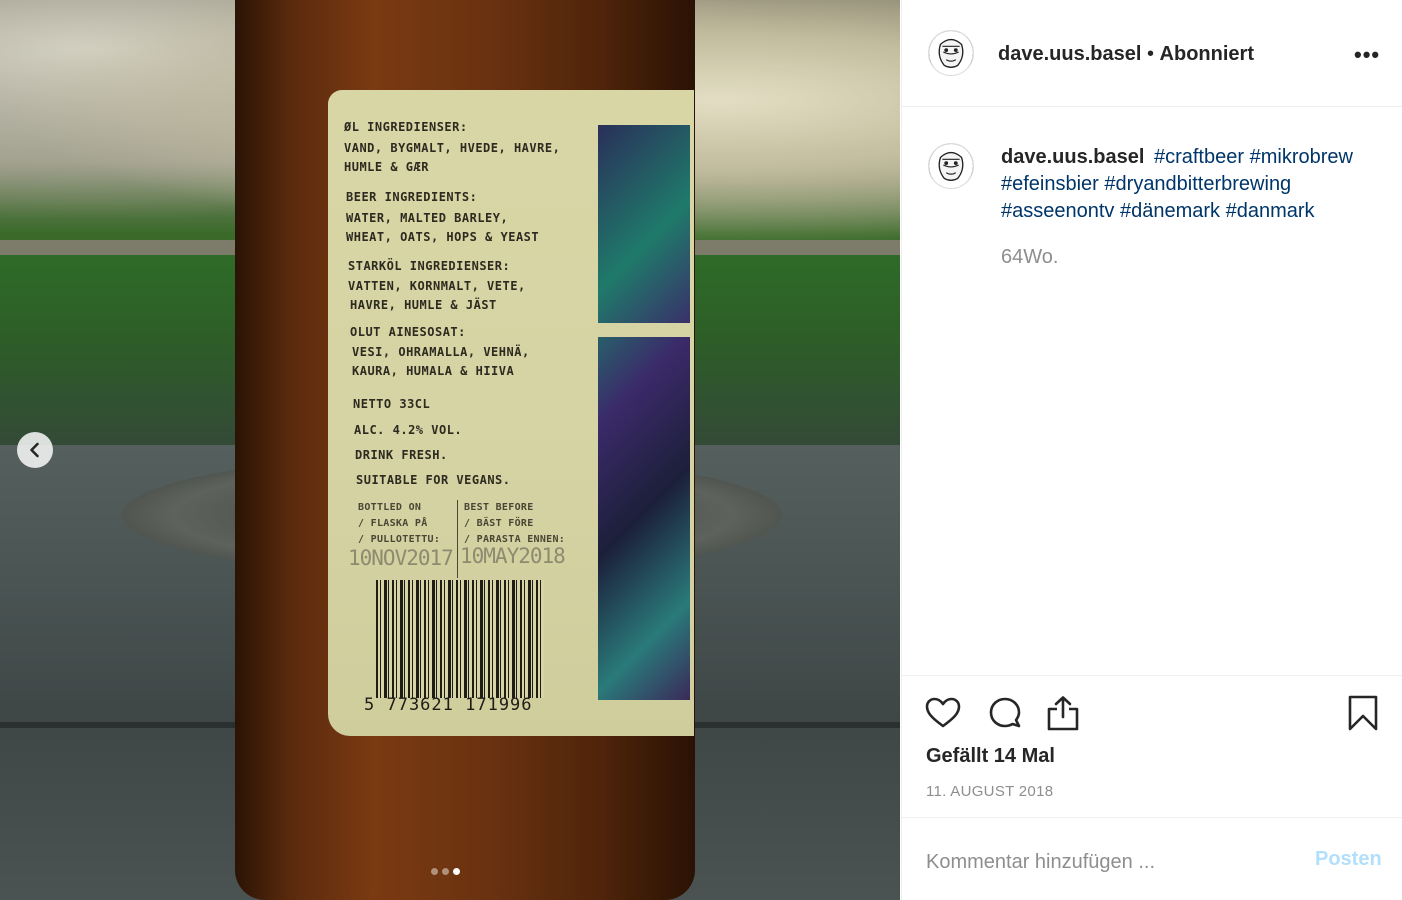 This screenshot has height=900, width=1402. I want to click on comment-input, so click(1116, 862).